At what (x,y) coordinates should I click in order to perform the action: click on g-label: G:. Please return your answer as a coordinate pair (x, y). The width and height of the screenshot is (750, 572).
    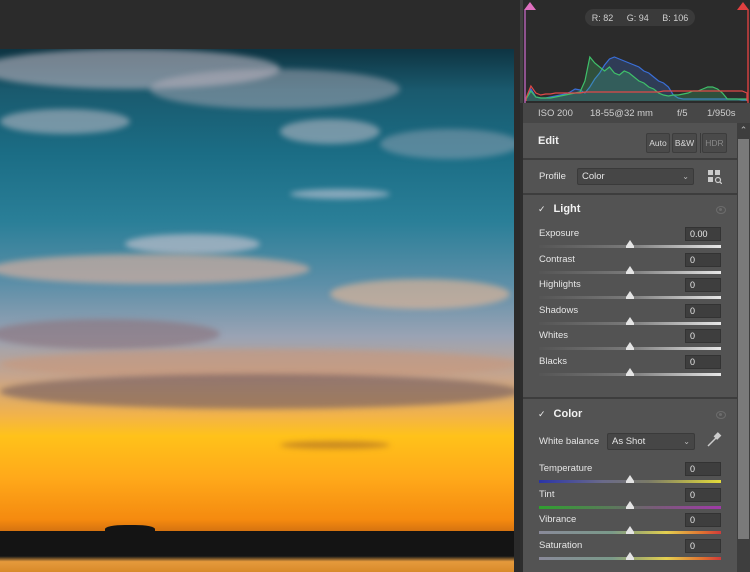
    Looking at the image, I should click on (631, 17).